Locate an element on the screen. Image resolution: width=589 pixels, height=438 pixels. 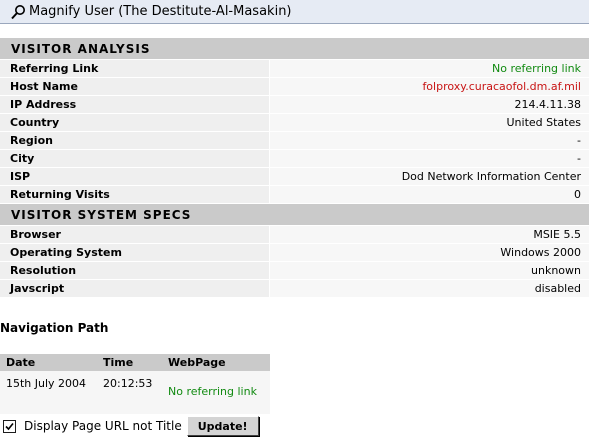
table-row: Region - is located at coordinates (294, 141).